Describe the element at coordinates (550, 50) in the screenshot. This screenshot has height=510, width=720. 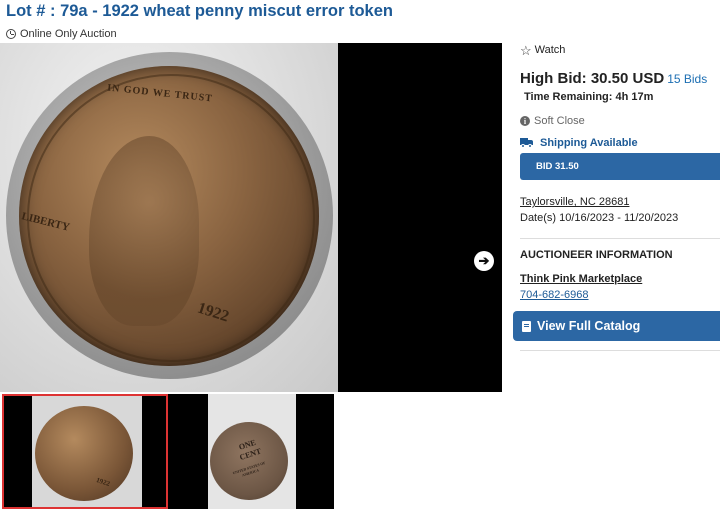
I see `watch-label: Watch` at that location.